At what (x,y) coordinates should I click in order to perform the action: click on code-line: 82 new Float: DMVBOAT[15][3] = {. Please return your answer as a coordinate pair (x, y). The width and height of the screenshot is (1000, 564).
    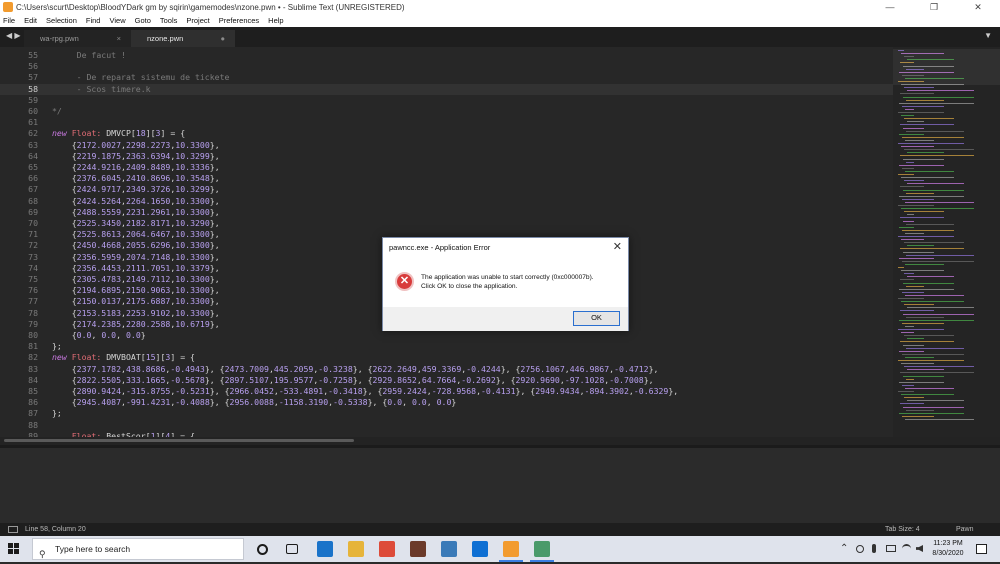
    Looking at the image, I should click on (446, 357).